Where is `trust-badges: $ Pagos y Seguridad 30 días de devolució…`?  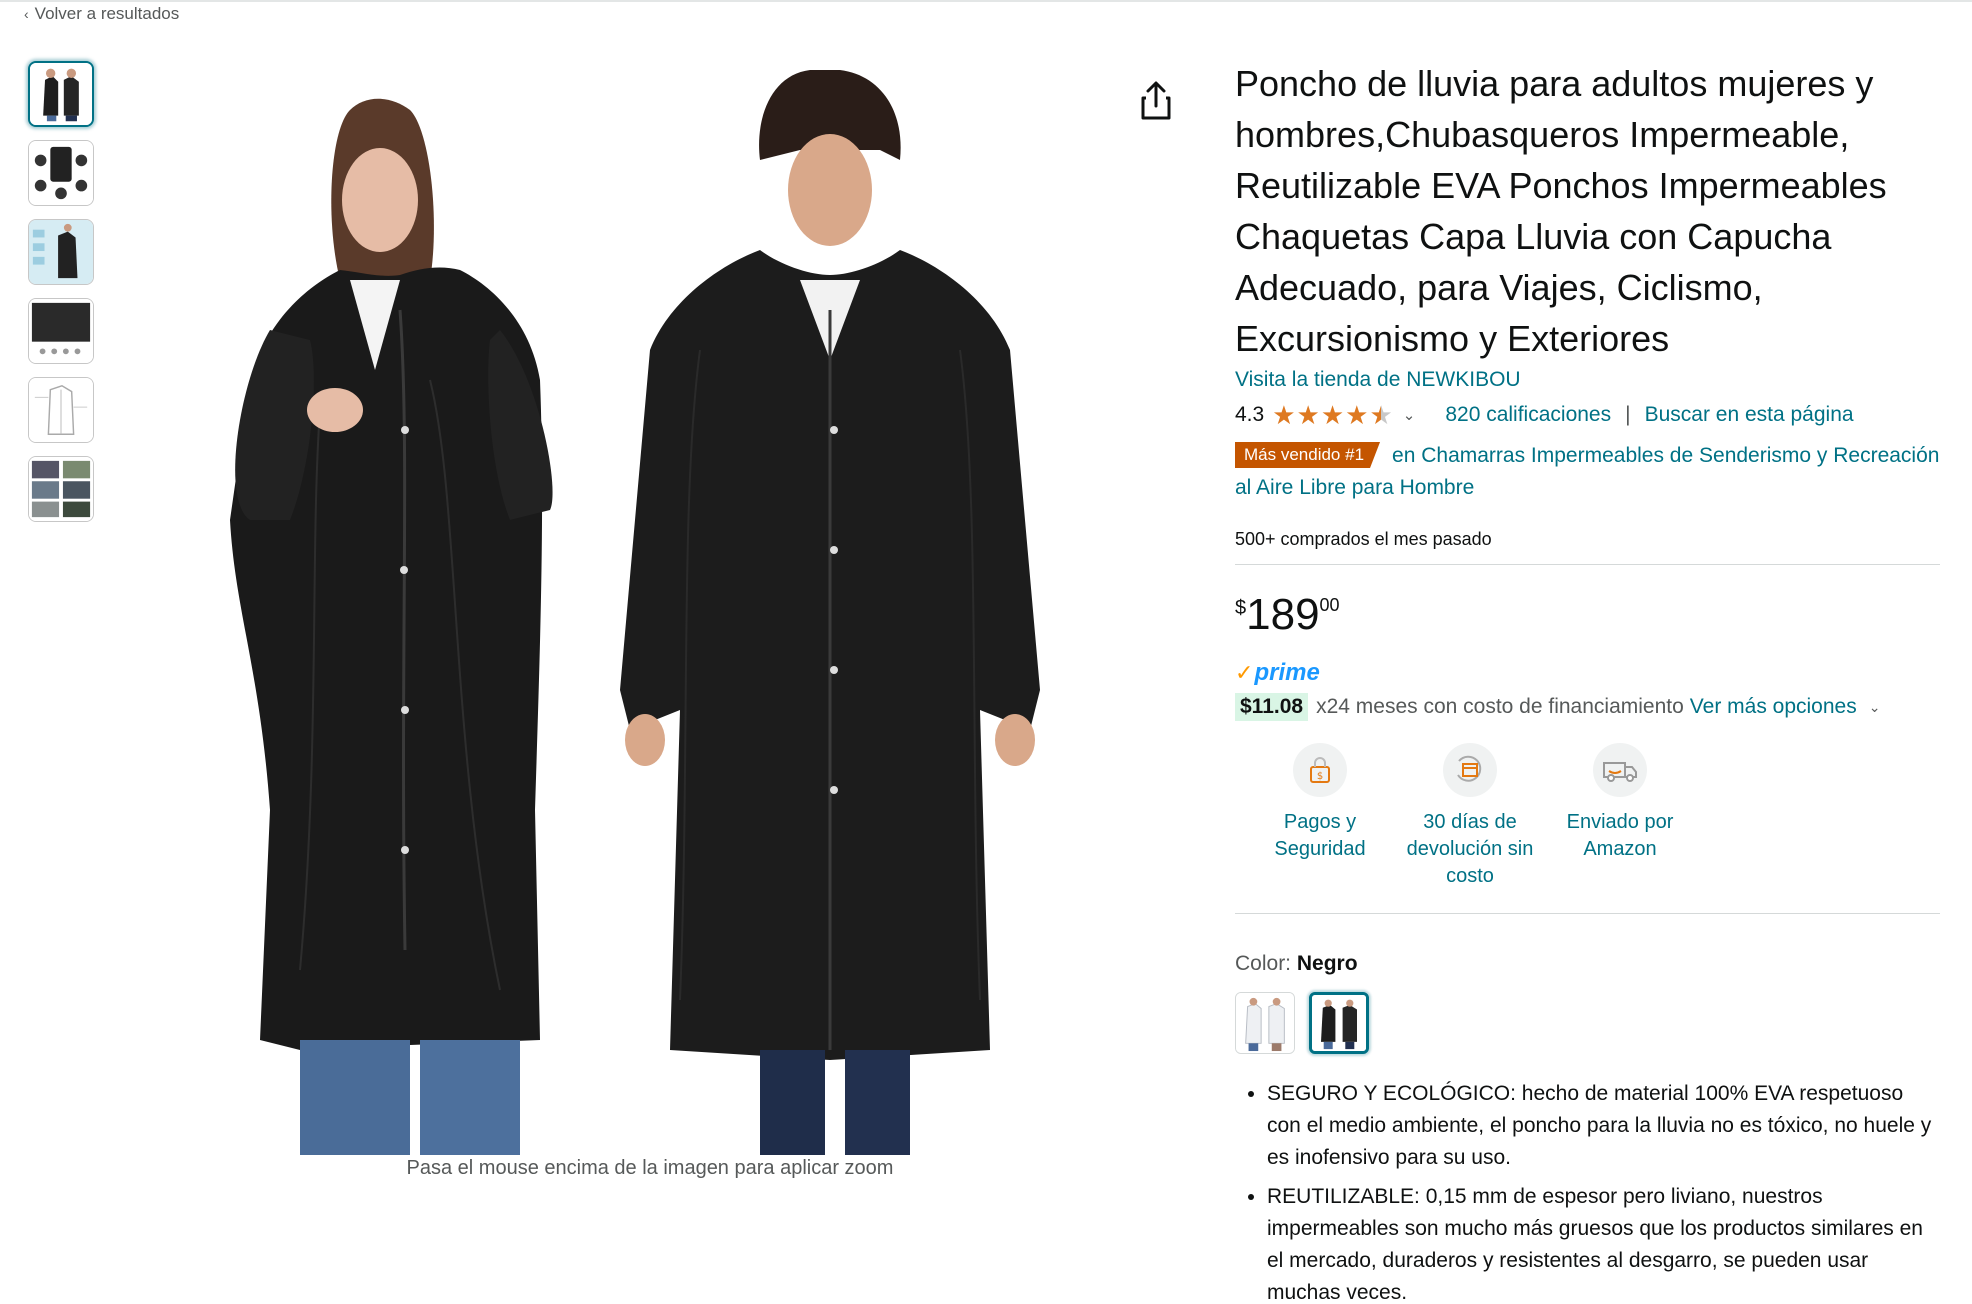
trust-badges: $ Pagos y Seguridad 30 días de devolució… is located at coordinates (1592, 816).